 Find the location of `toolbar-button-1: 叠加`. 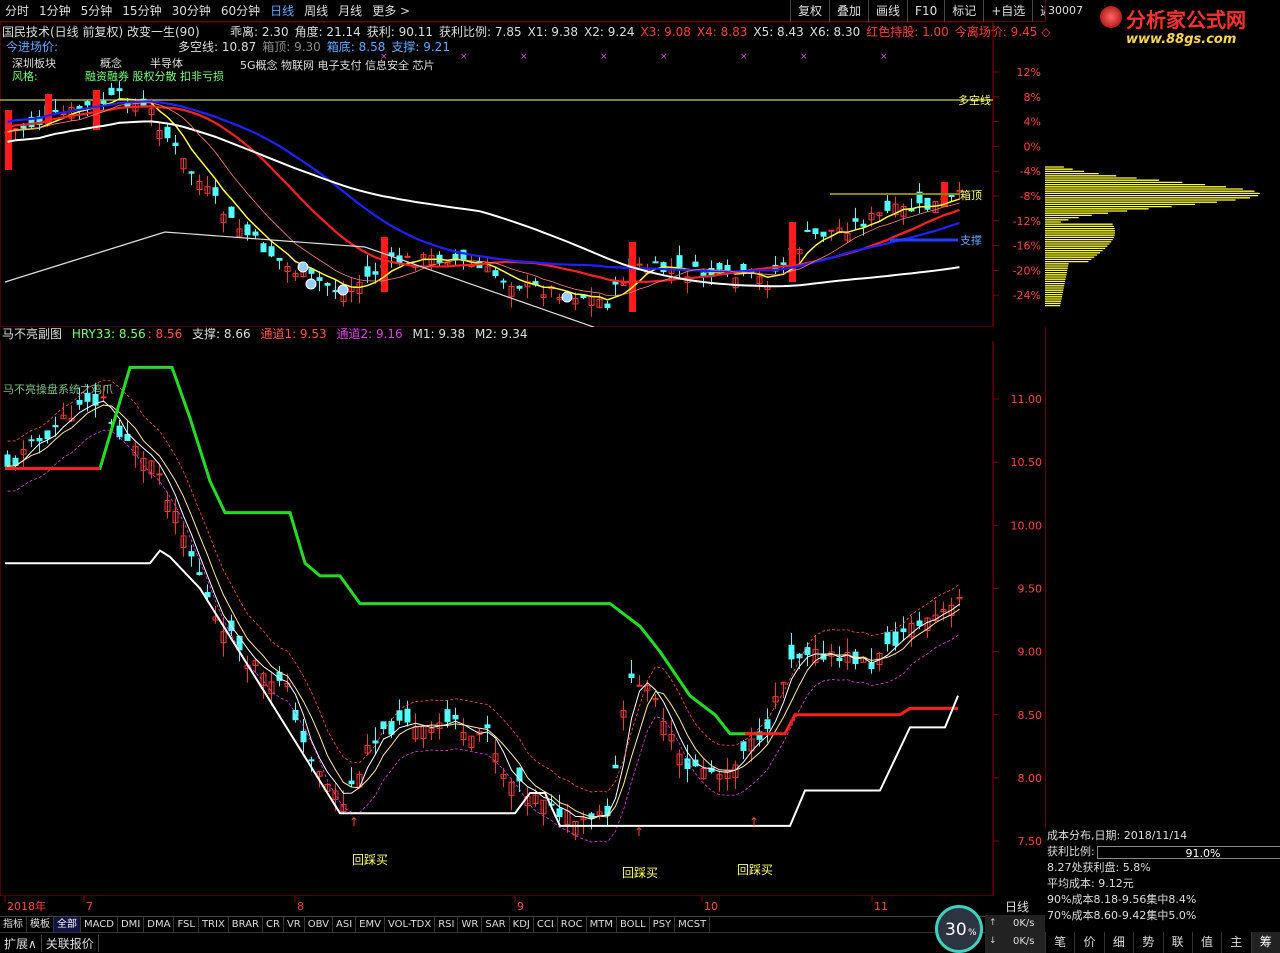

toolbar-button-1: 叠加 is located at coordinates (848, 11).